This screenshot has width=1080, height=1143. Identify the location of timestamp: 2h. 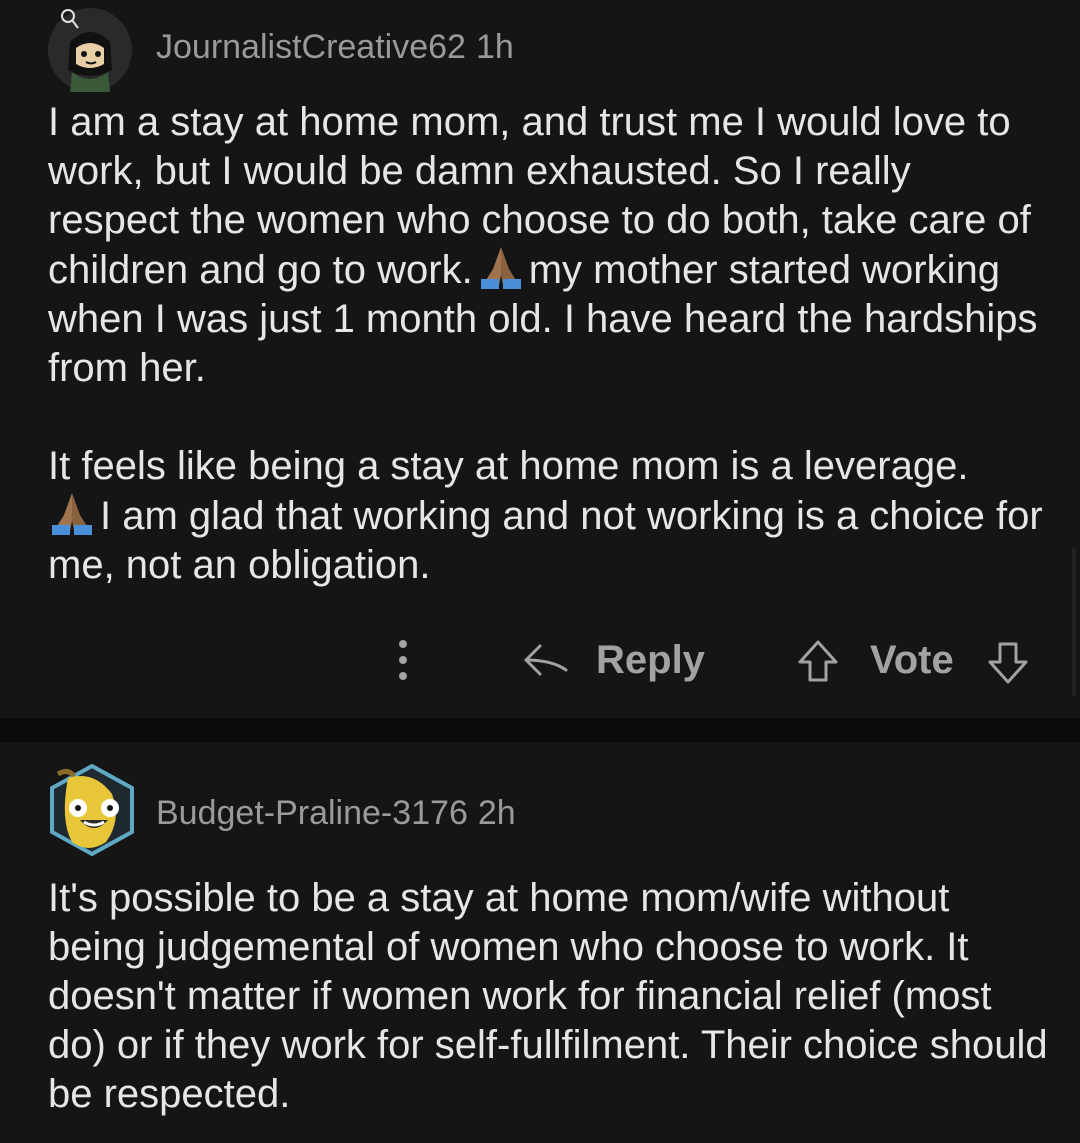
(496, 813).